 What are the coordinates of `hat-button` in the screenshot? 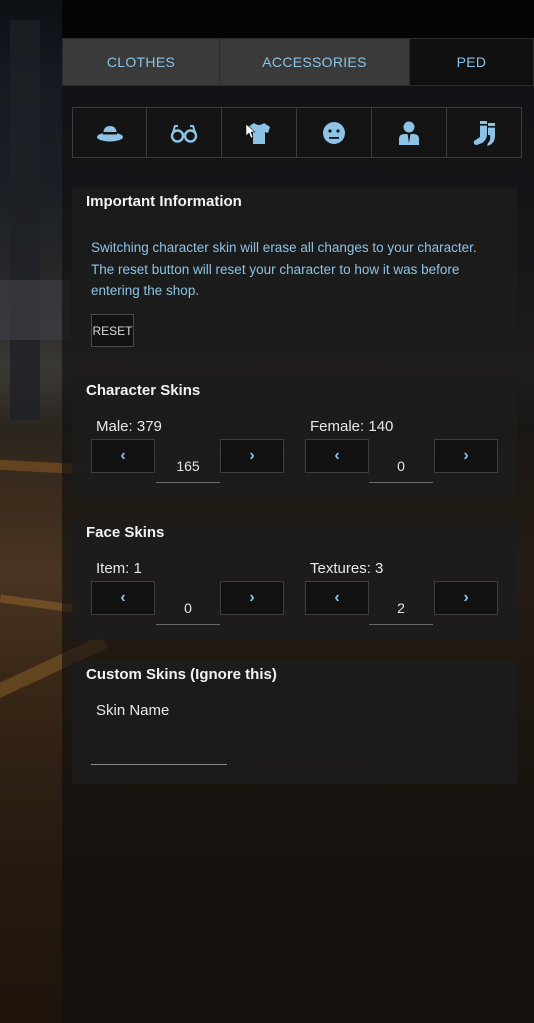 It's located at (109, 132).